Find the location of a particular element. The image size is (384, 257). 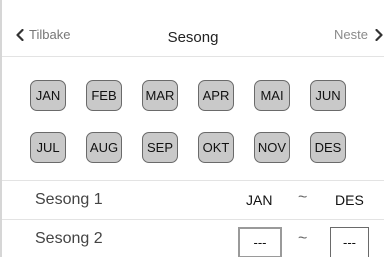

season-from-value: JAN is located at coordinates (259, 200).